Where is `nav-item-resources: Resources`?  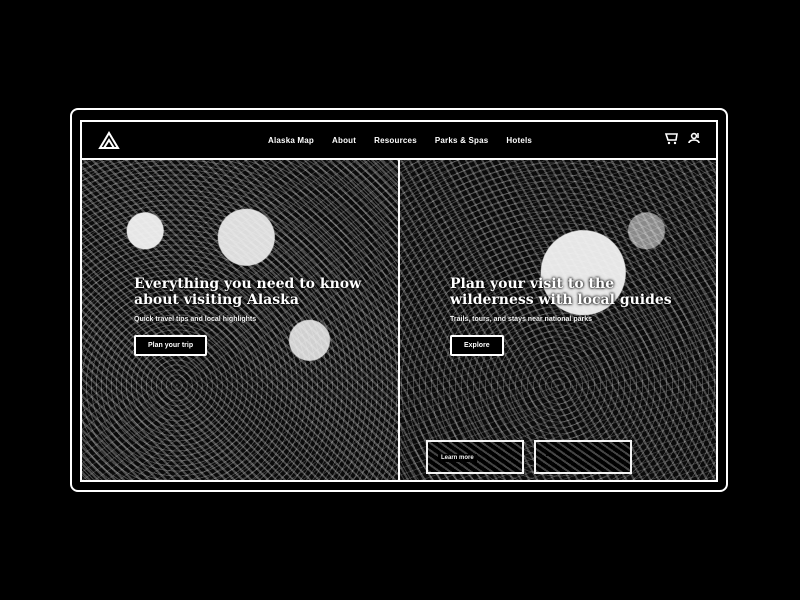
nav-item-resources: Resources is located at coordinates (395, 140).